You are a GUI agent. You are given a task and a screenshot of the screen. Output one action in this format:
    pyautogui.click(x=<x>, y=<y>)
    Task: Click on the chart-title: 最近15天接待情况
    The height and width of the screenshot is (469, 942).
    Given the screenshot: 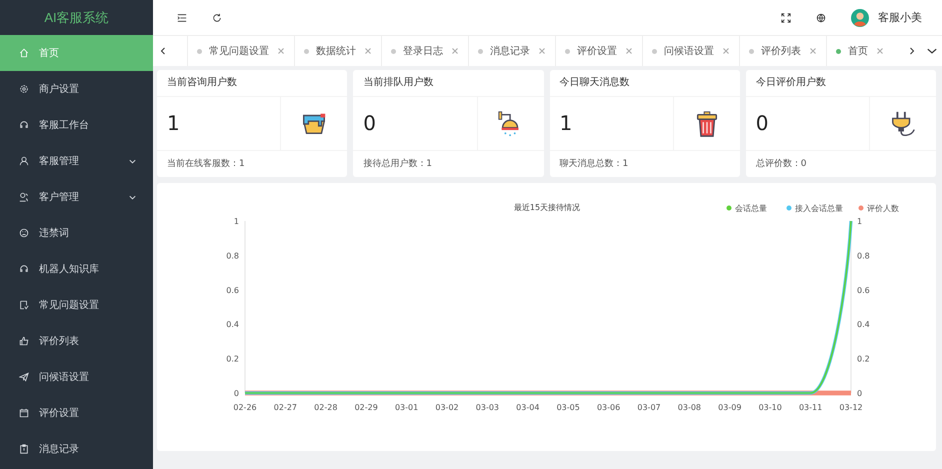 What is the action you would take?
    pyautogui.click(x=547, y=207)
    